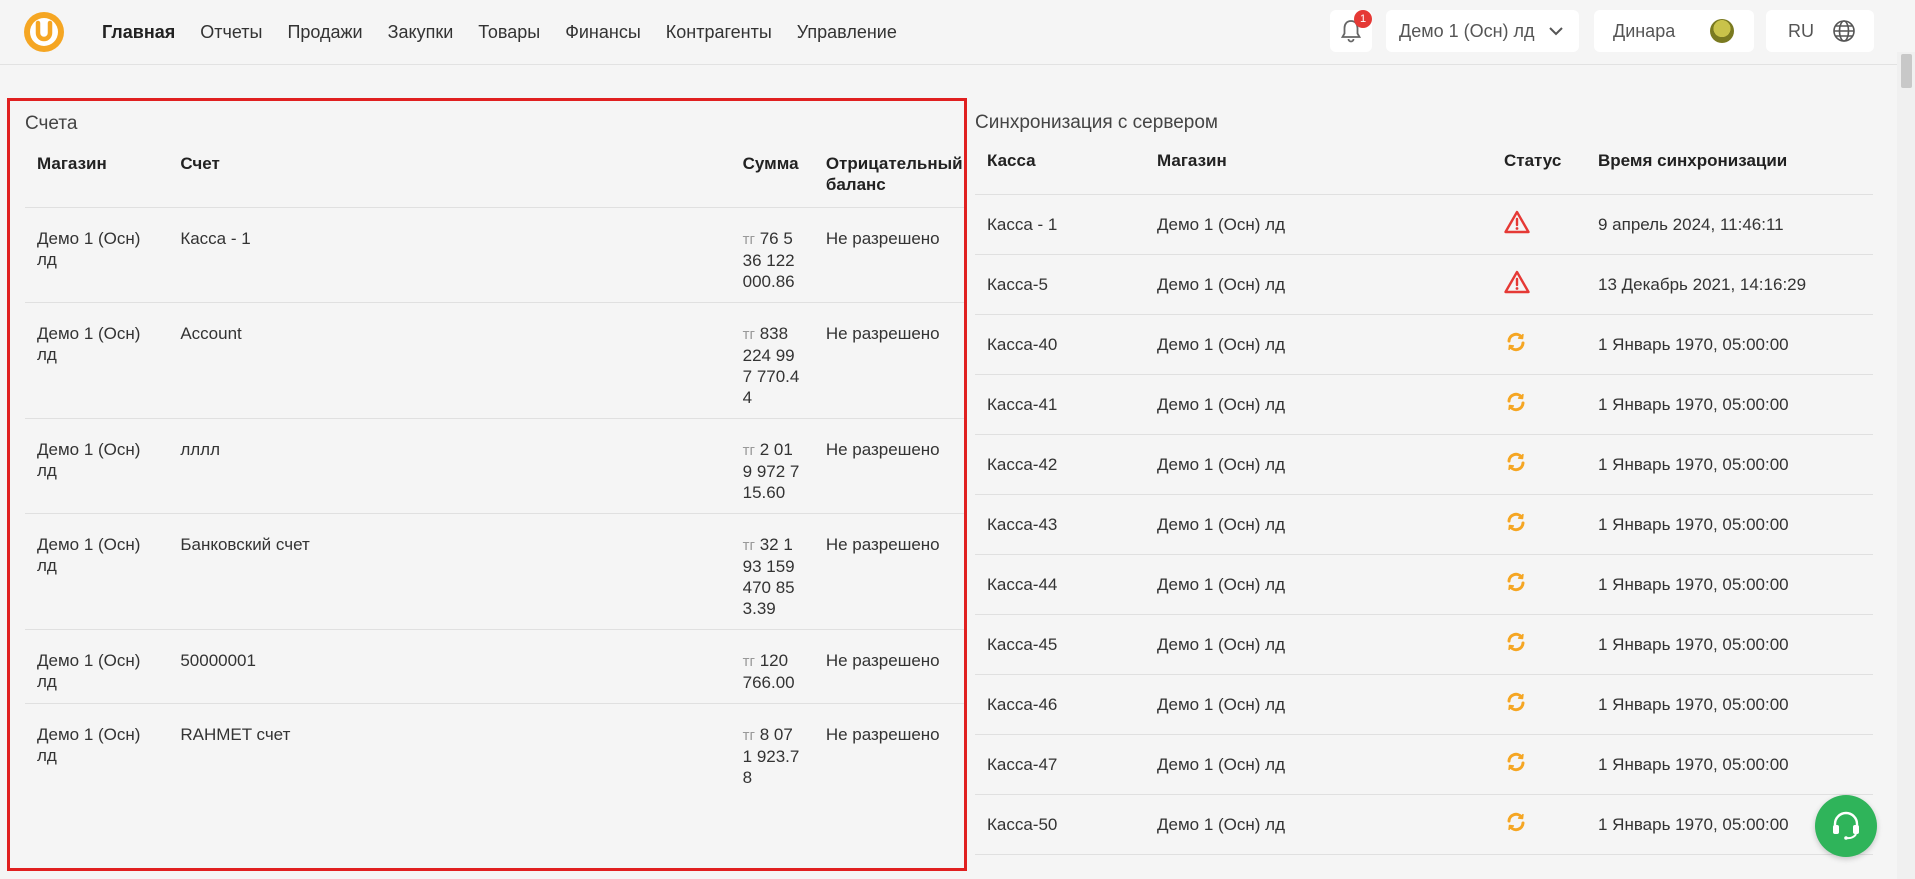  I want to click on user-menu: Динара, so click(1674, 31).